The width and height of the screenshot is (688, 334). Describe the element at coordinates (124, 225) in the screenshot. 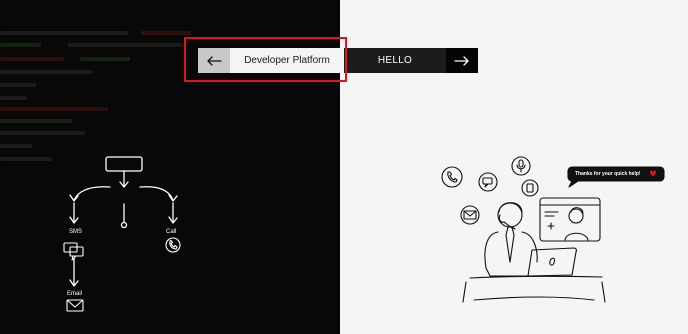

I see `connector-dot` at that location.